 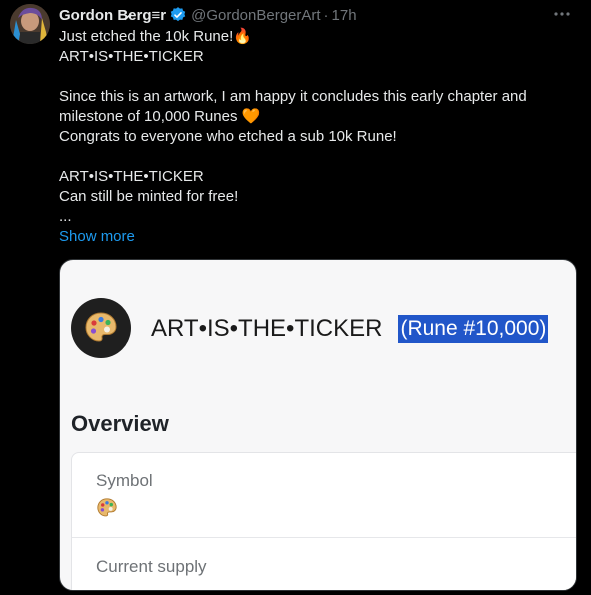 I want to click on rune-title: ART•IS•THE•TICKER (Rune #10,000), so click(x=350, y=329).